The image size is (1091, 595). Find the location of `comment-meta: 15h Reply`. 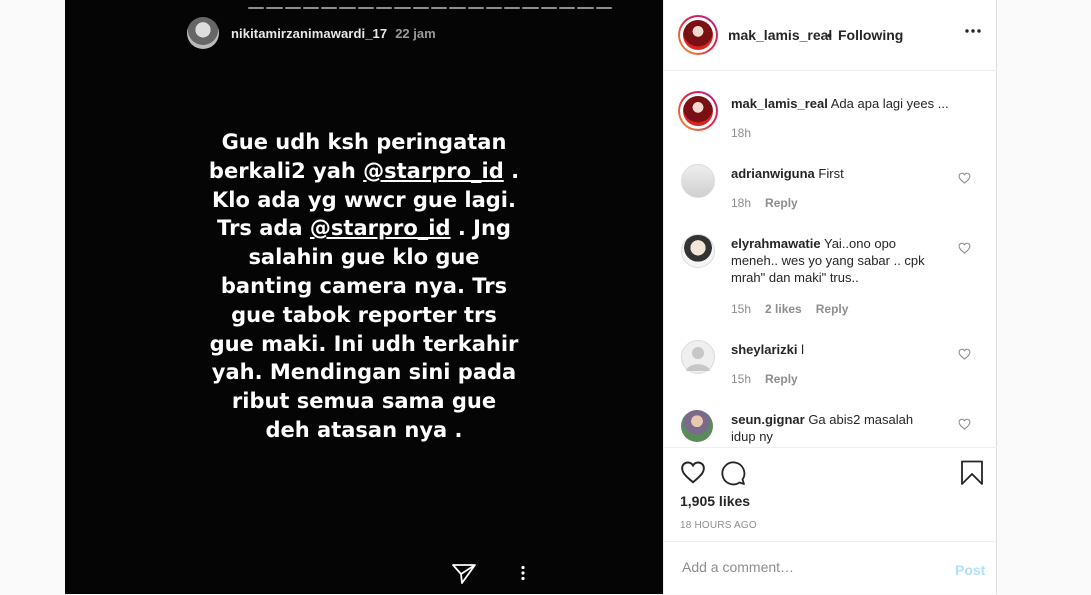

comment-meta: 15h Reply is located at coordinates (764, 379).